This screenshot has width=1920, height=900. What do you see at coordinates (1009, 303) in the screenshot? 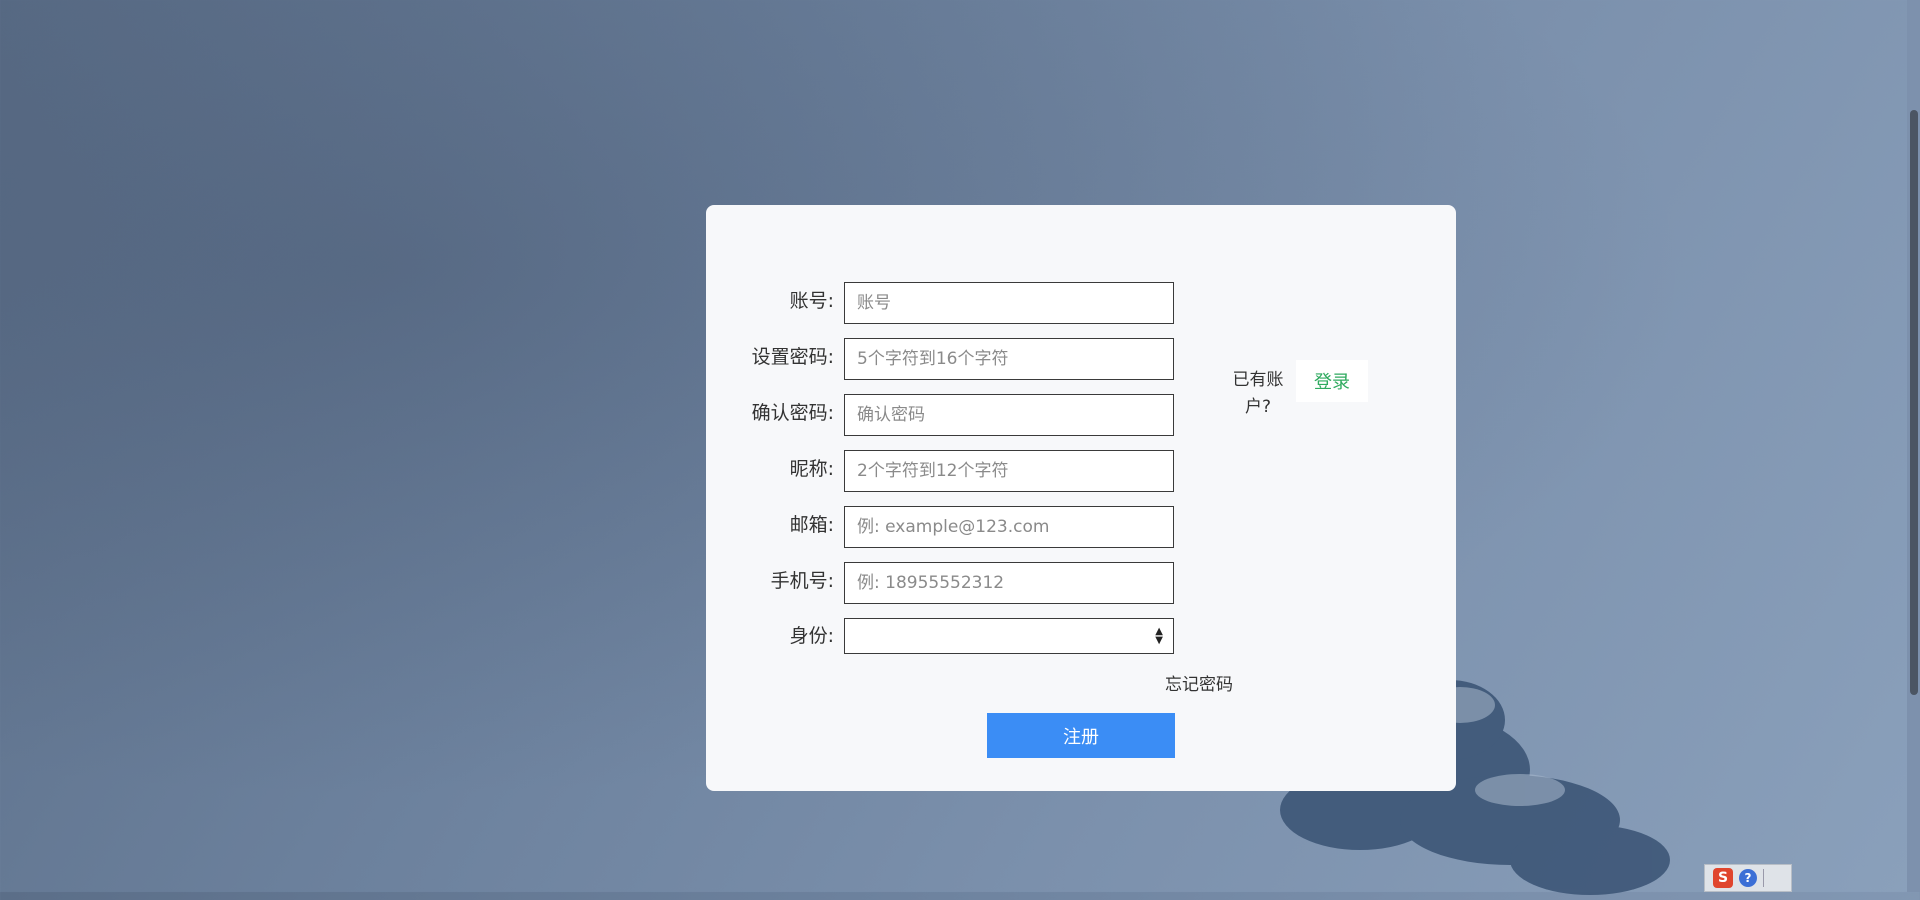
I see `account-input` at bounding box center [1009, 303].